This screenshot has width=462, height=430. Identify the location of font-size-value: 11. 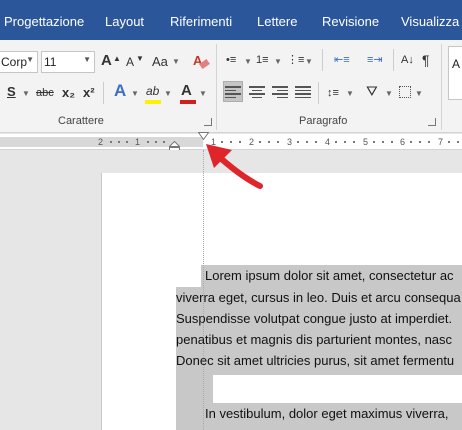
(50, 62).